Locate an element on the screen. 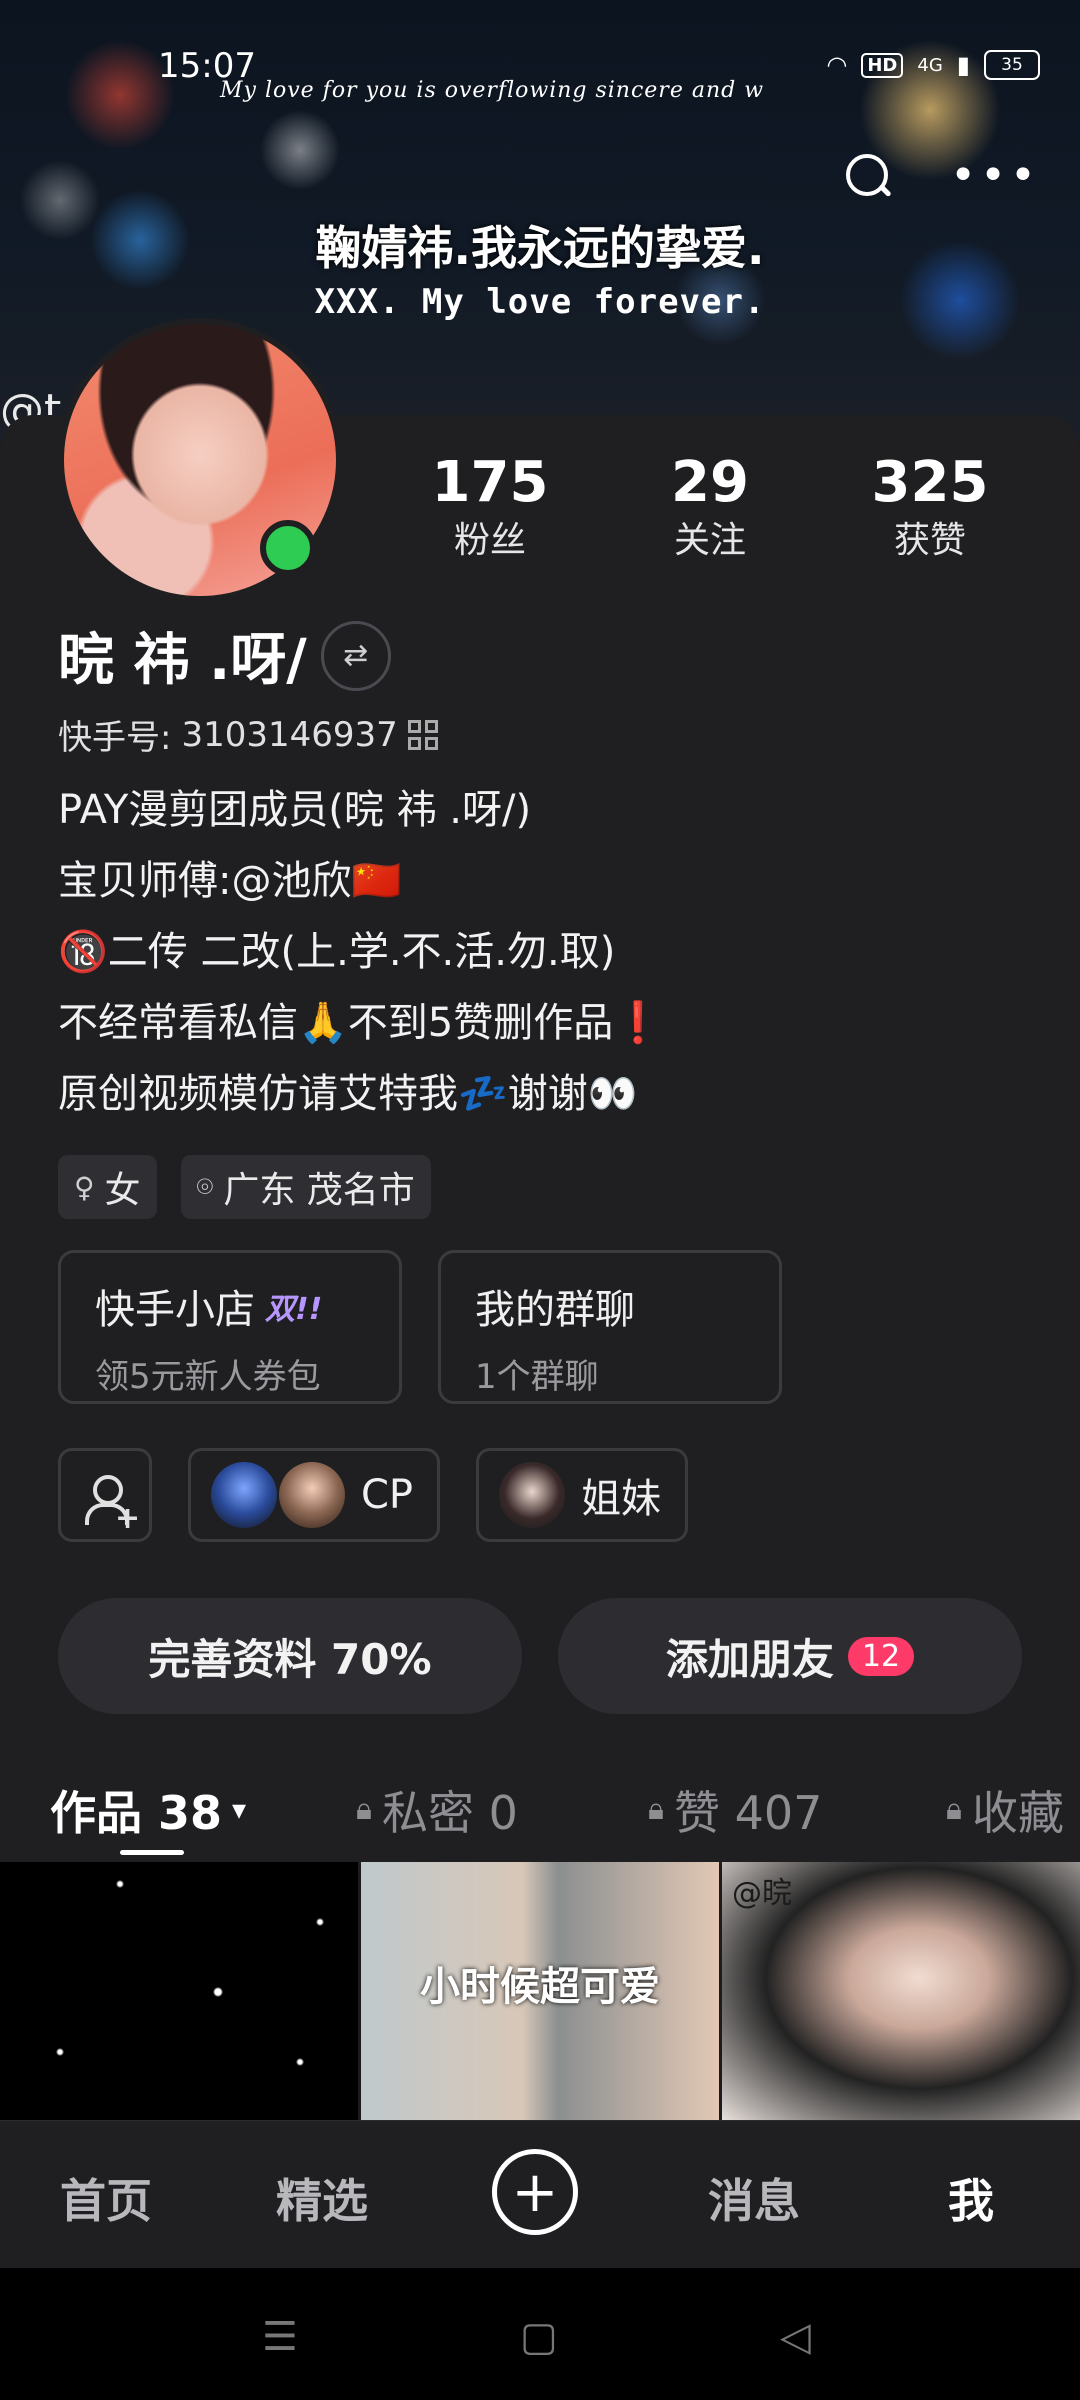 The width and height of the screenshot is (1080, 2400). signal-icon: ▮ is located at coordinates (963, 65).